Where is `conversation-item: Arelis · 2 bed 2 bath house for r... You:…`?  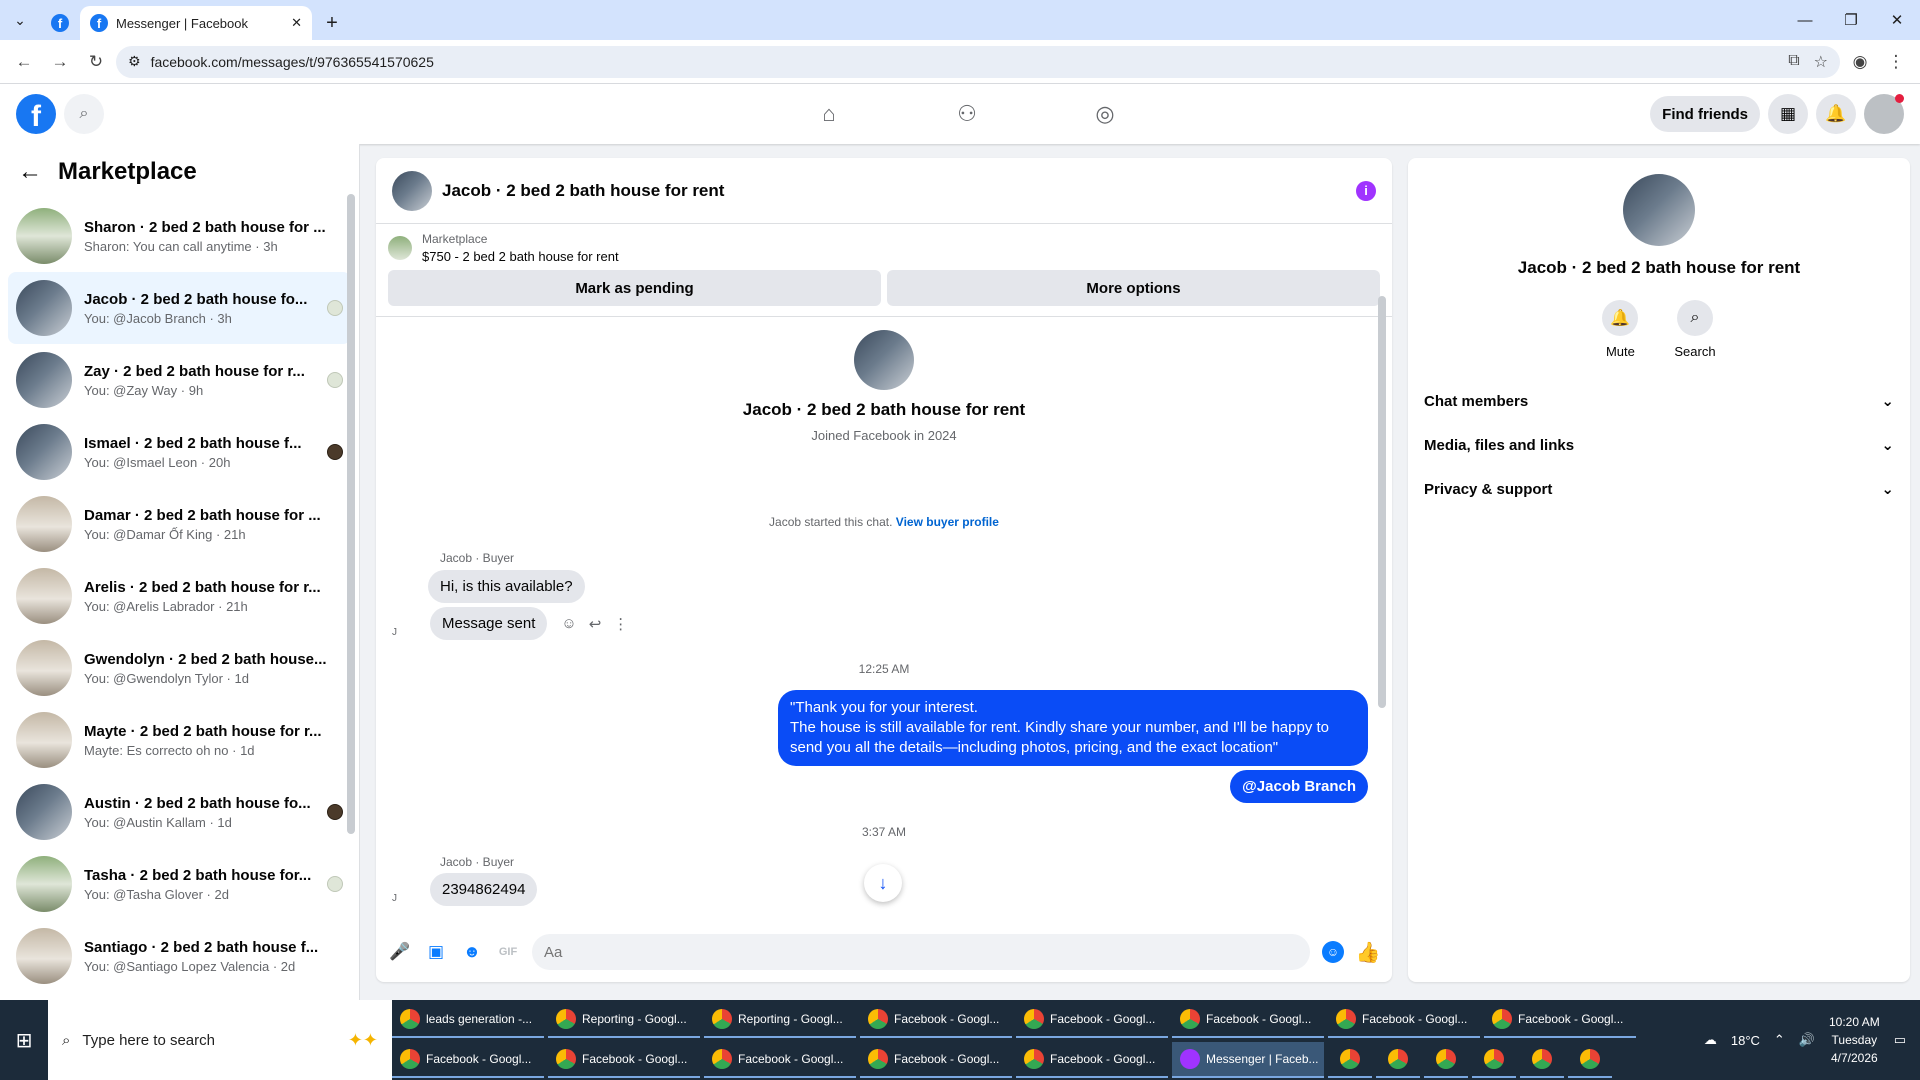 conversation-item: Arelis · 2 bed 2 bath house for r... You:… is located at coordinates (179, 596).